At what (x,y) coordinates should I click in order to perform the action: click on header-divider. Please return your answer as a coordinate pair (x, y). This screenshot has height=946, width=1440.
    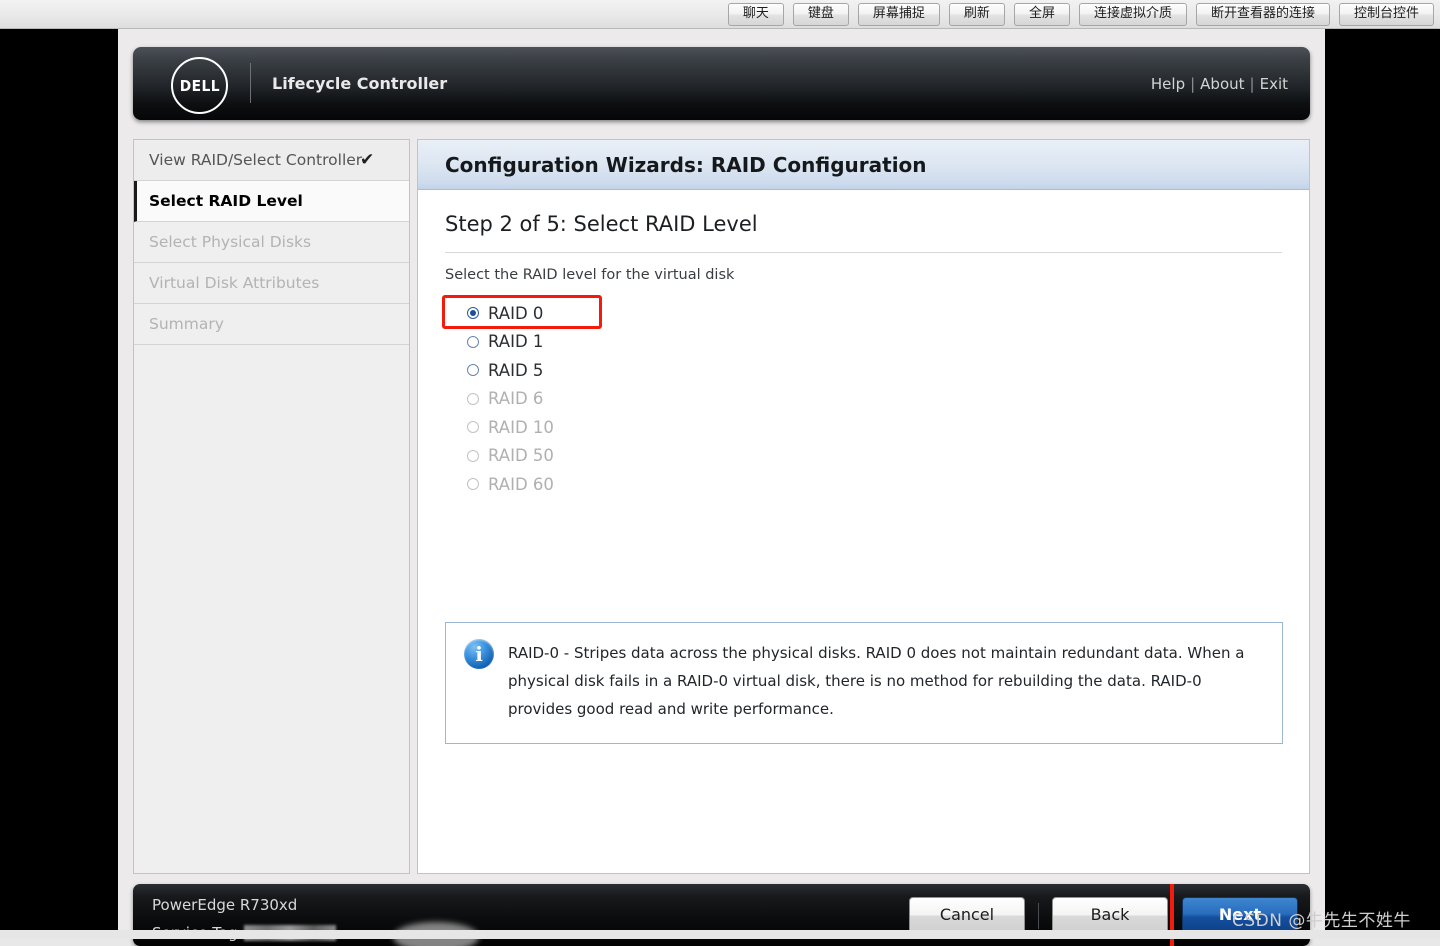
    Looking at the image, I should click on (250, 83).